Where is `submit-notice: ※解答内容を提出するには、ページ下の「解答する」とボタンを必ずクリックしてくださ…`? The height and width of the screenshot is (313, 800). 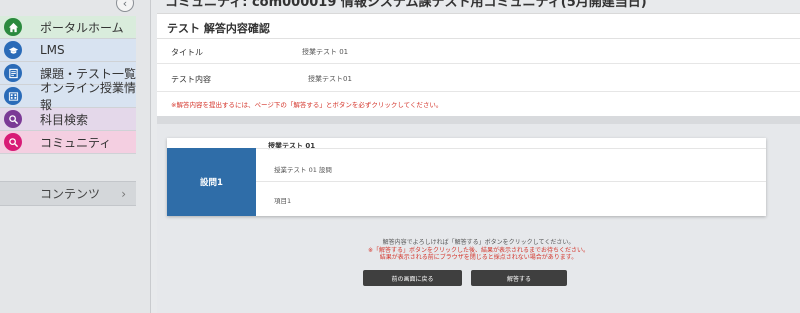 submit-notice: ※解答内容を提出するには、ページ下の「解答する」とボタンを必ずクリックしてくださ… is located at coordinates (307, 105).